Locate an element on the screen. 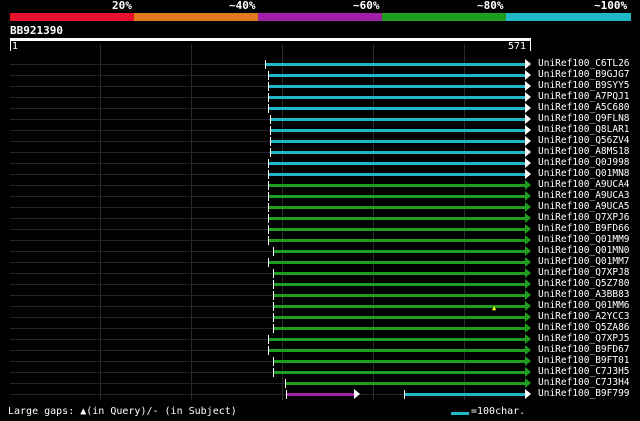 Image resolution: width=640 pixels, height=421 pixels. hit-name-link: UniRef100_A7PQJ1 is located at coordinates (584, 96).